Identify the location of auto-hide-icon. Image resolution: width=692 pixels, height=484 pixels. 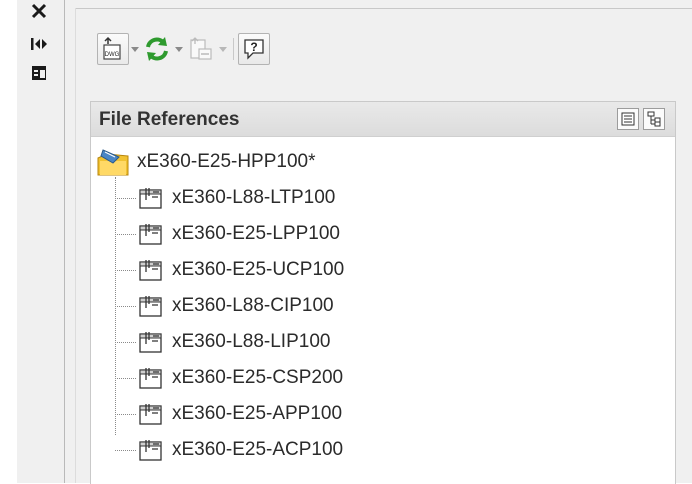
(39, 44).